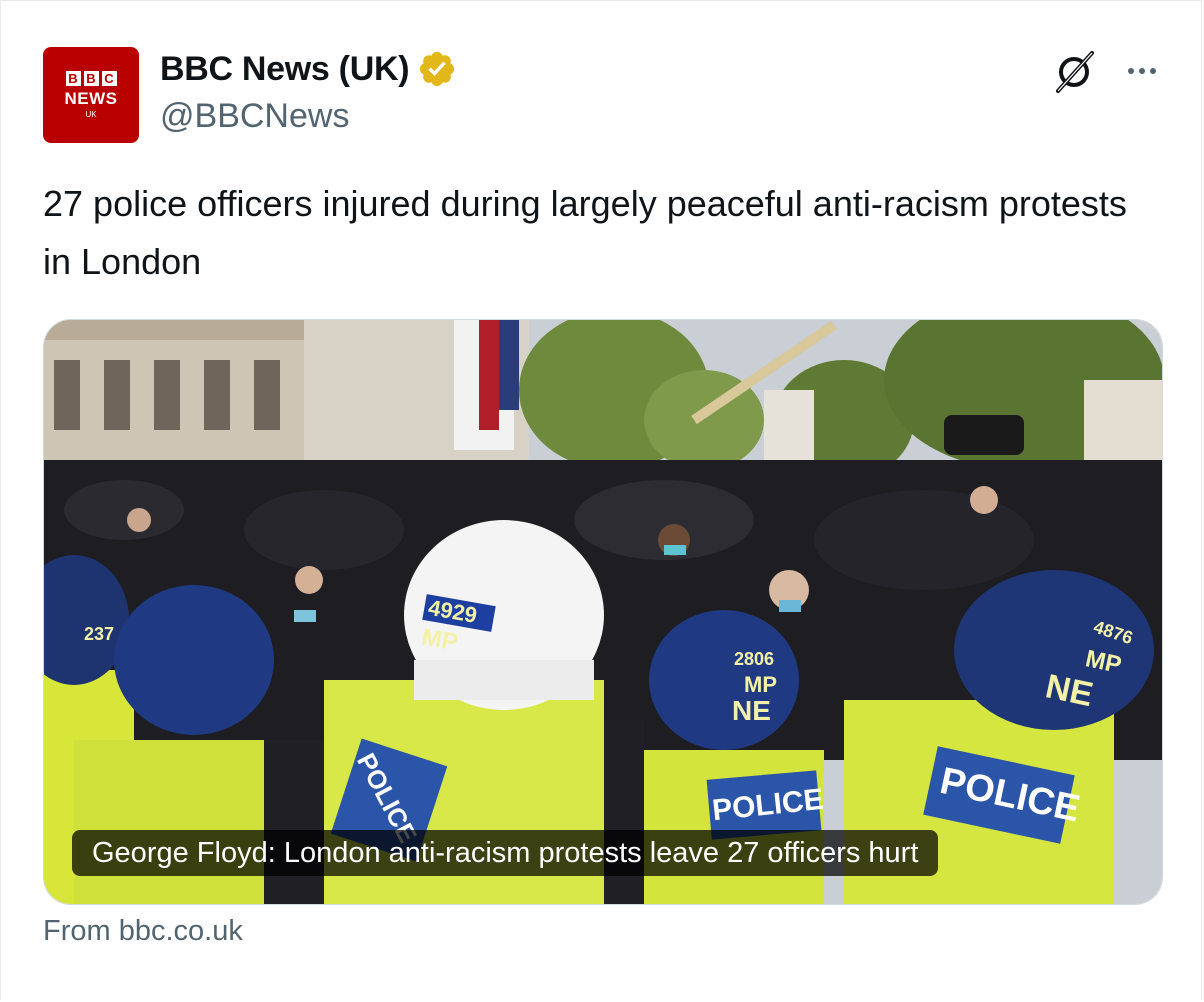  Describe the element at coordinates (437, 69) in the screenshot. I see `verified-badge-icon` at that location.